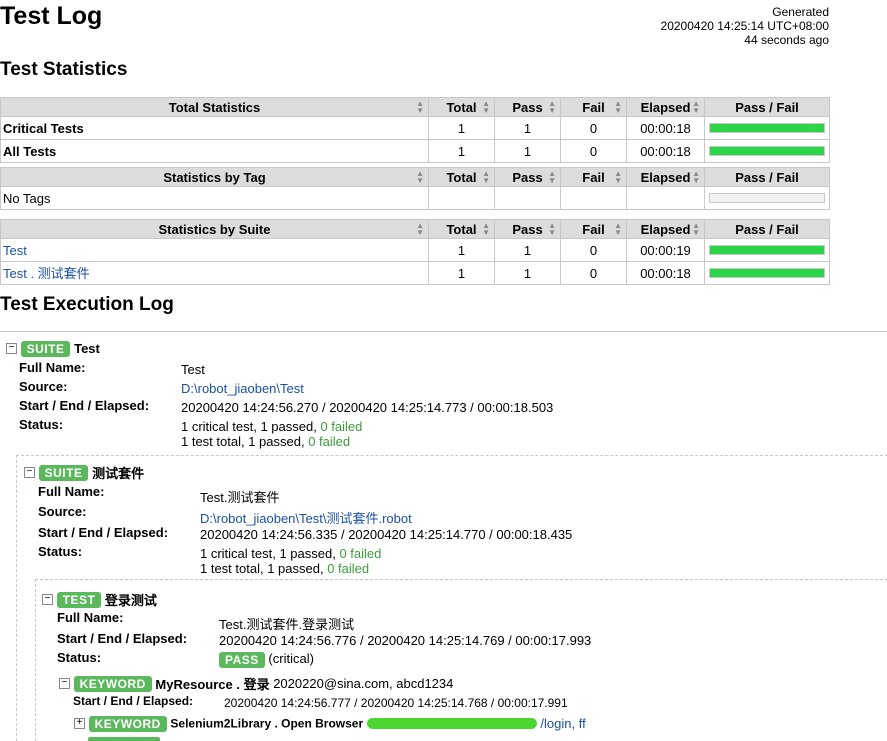  I want to click on keyword-args: 2020220@sina.com, abcd1234, so click(363, 683).